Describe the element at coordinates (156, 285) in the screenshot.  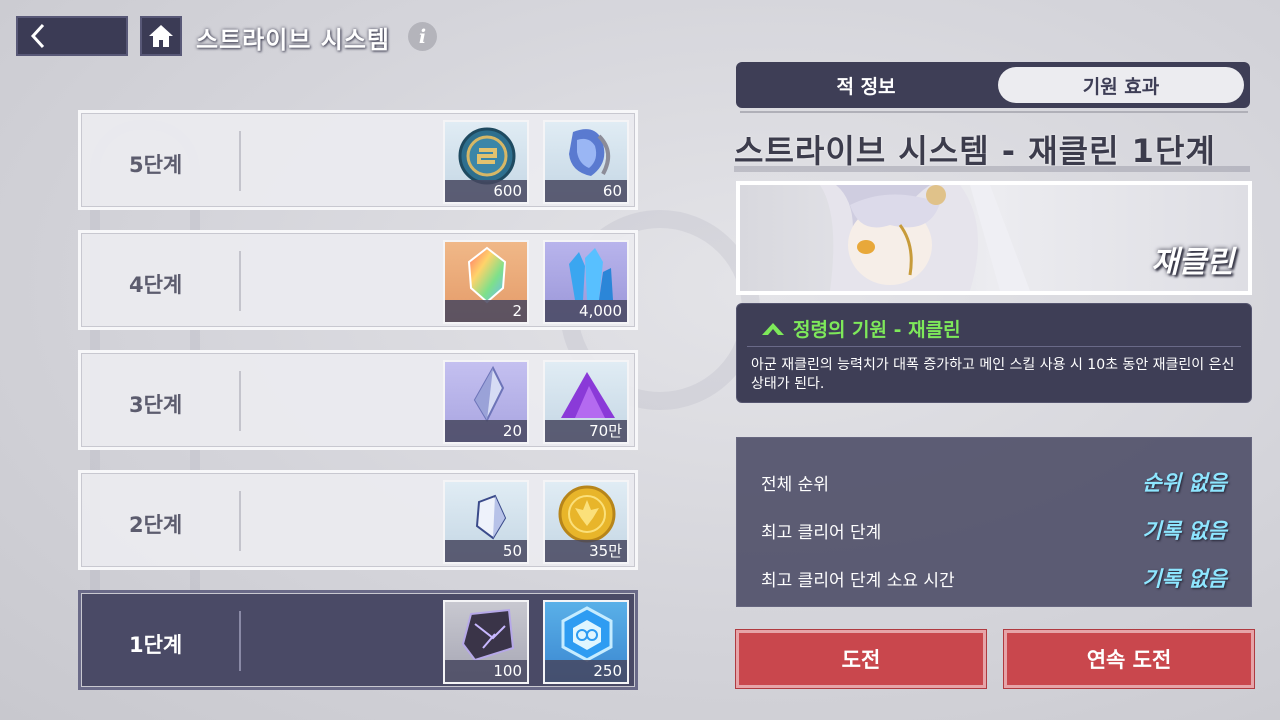
I see `stage-label: 4단계` at that location.